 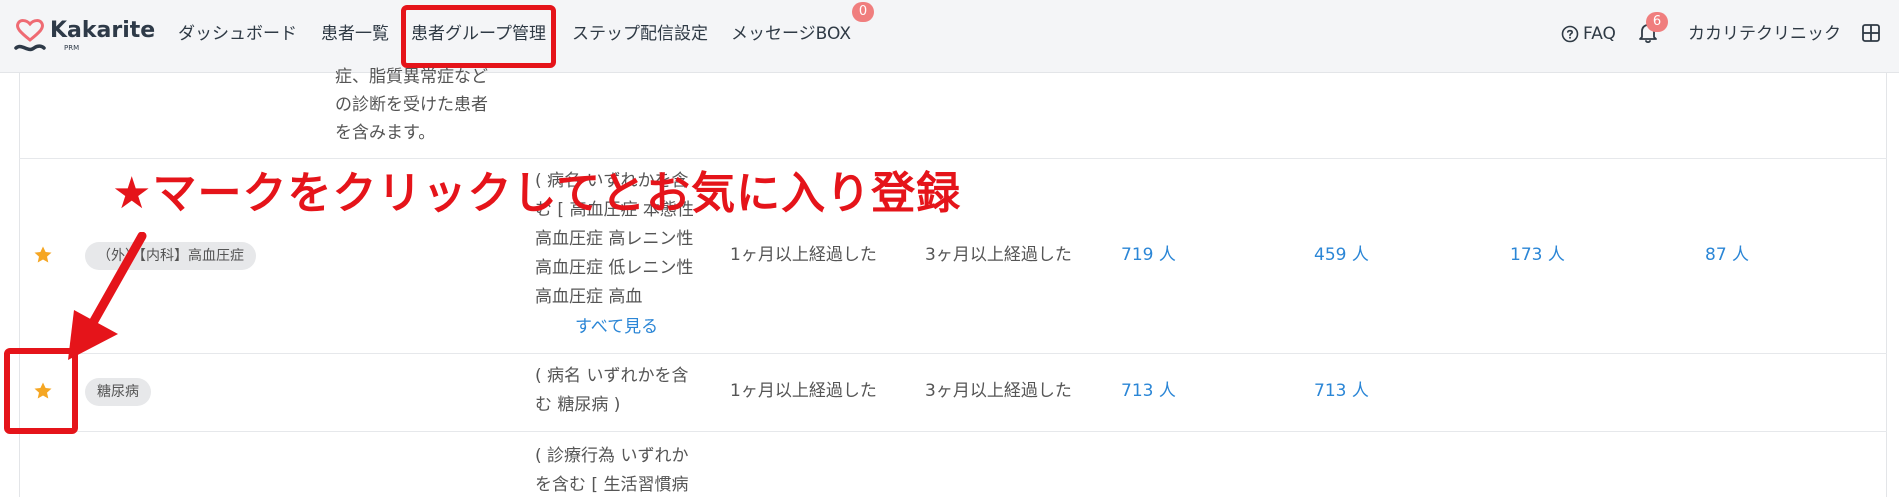 I want to click on notification-count-badge: 6, so click(x=1657, y=22).